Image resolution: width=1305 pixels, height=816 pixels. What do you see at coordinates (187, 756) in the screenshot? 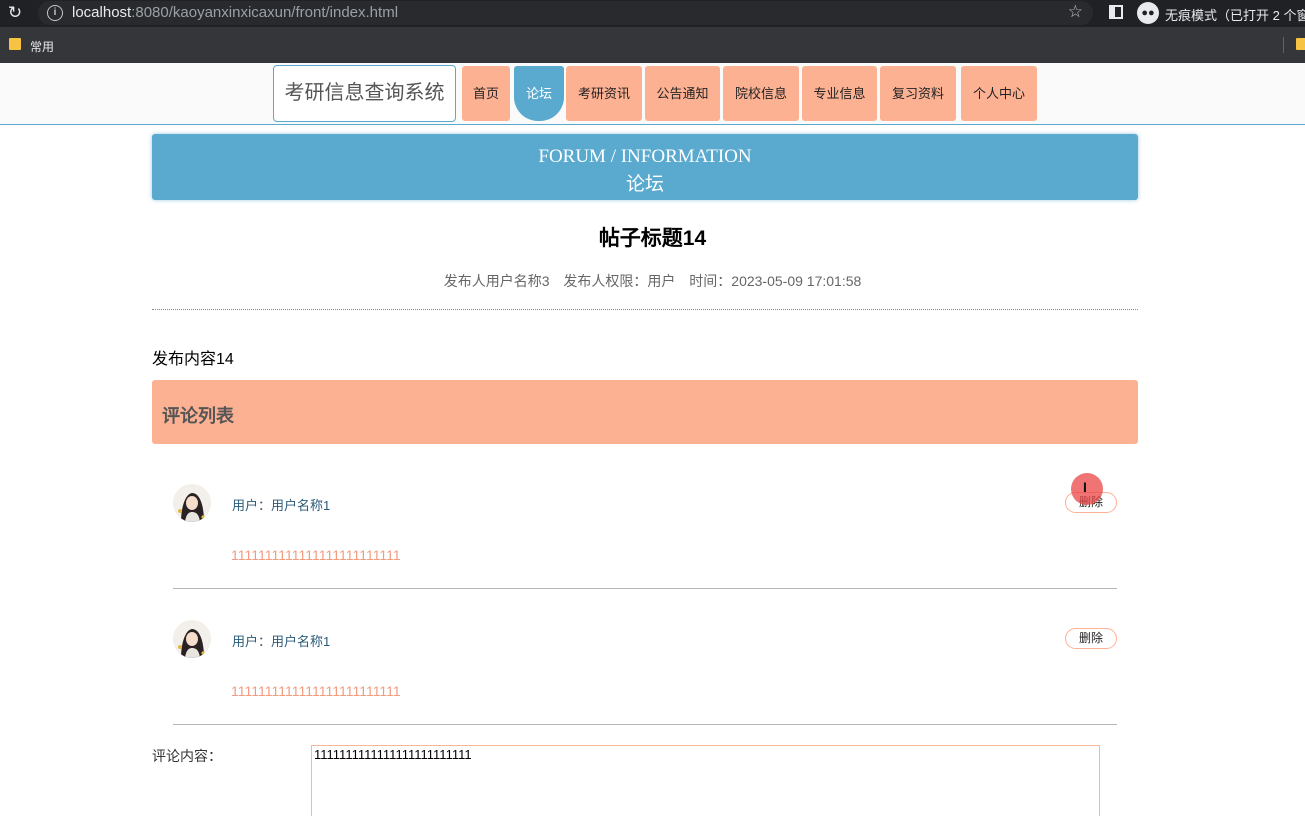
I see `comment-content-label: 评论内容：` at bounding box center [187, 756].